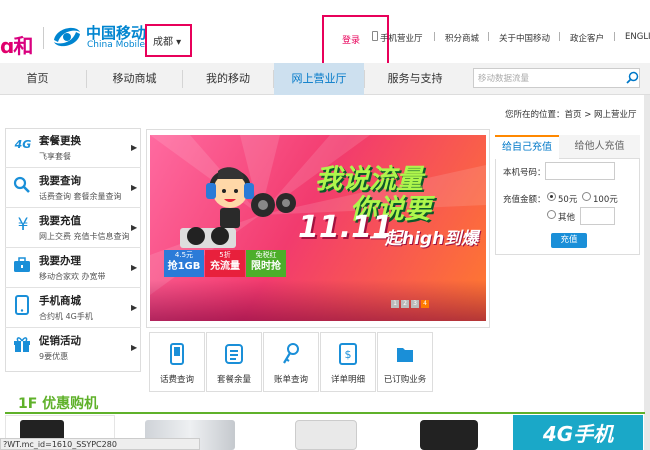 The height and width of the screenshot is (450, 650). What do you see at coordinates (318, 300) in the screenshot?
I see `crowd-silhouette` at bounding box center [318, 300].